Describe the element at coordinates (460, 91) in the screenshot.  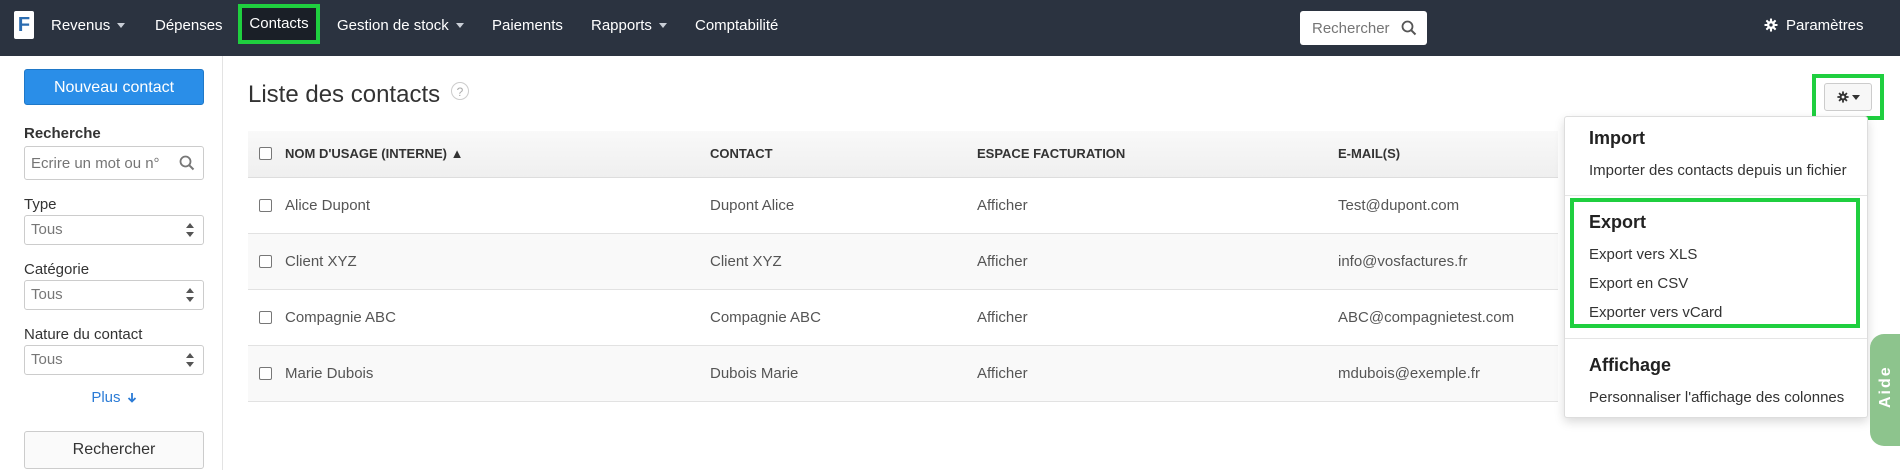
I see `help-icon: ?` at that location.